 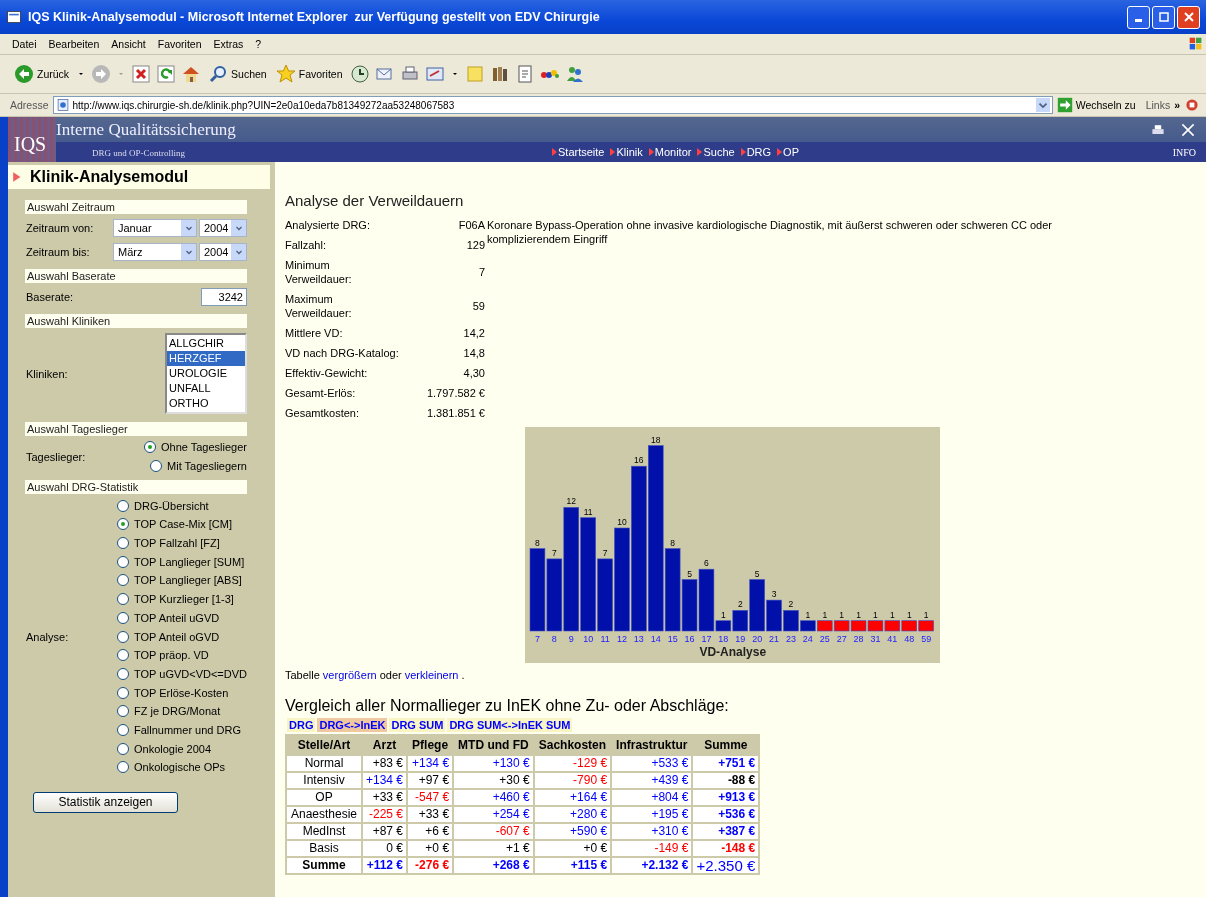 What do you see at coordinates (155, 228) in the screenshot?
I see `month-dropdown: Januar` at bounding box center [155, 228].